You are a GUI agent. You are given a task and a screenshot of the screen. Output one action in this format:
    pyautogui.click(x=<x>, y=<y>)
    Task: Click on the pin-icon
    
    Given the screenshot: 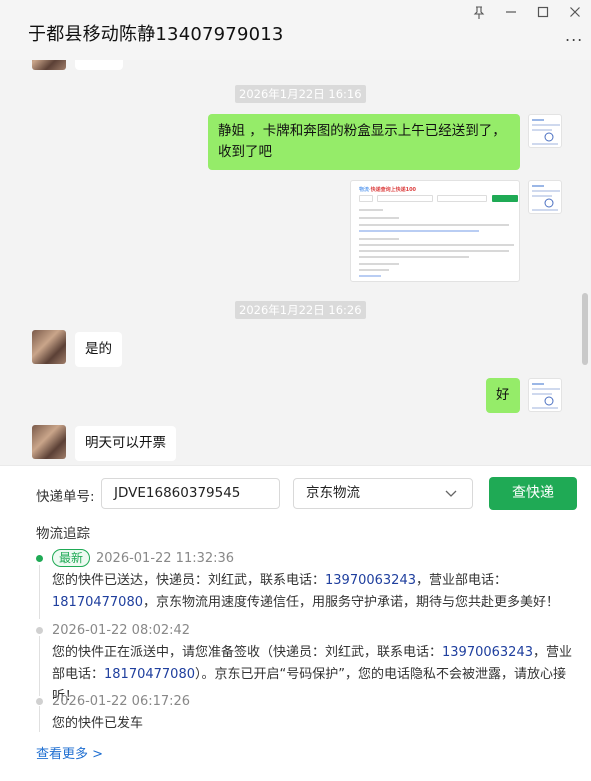 What is the action you would take?
    pyautogui.click(x=479, y=15)
    